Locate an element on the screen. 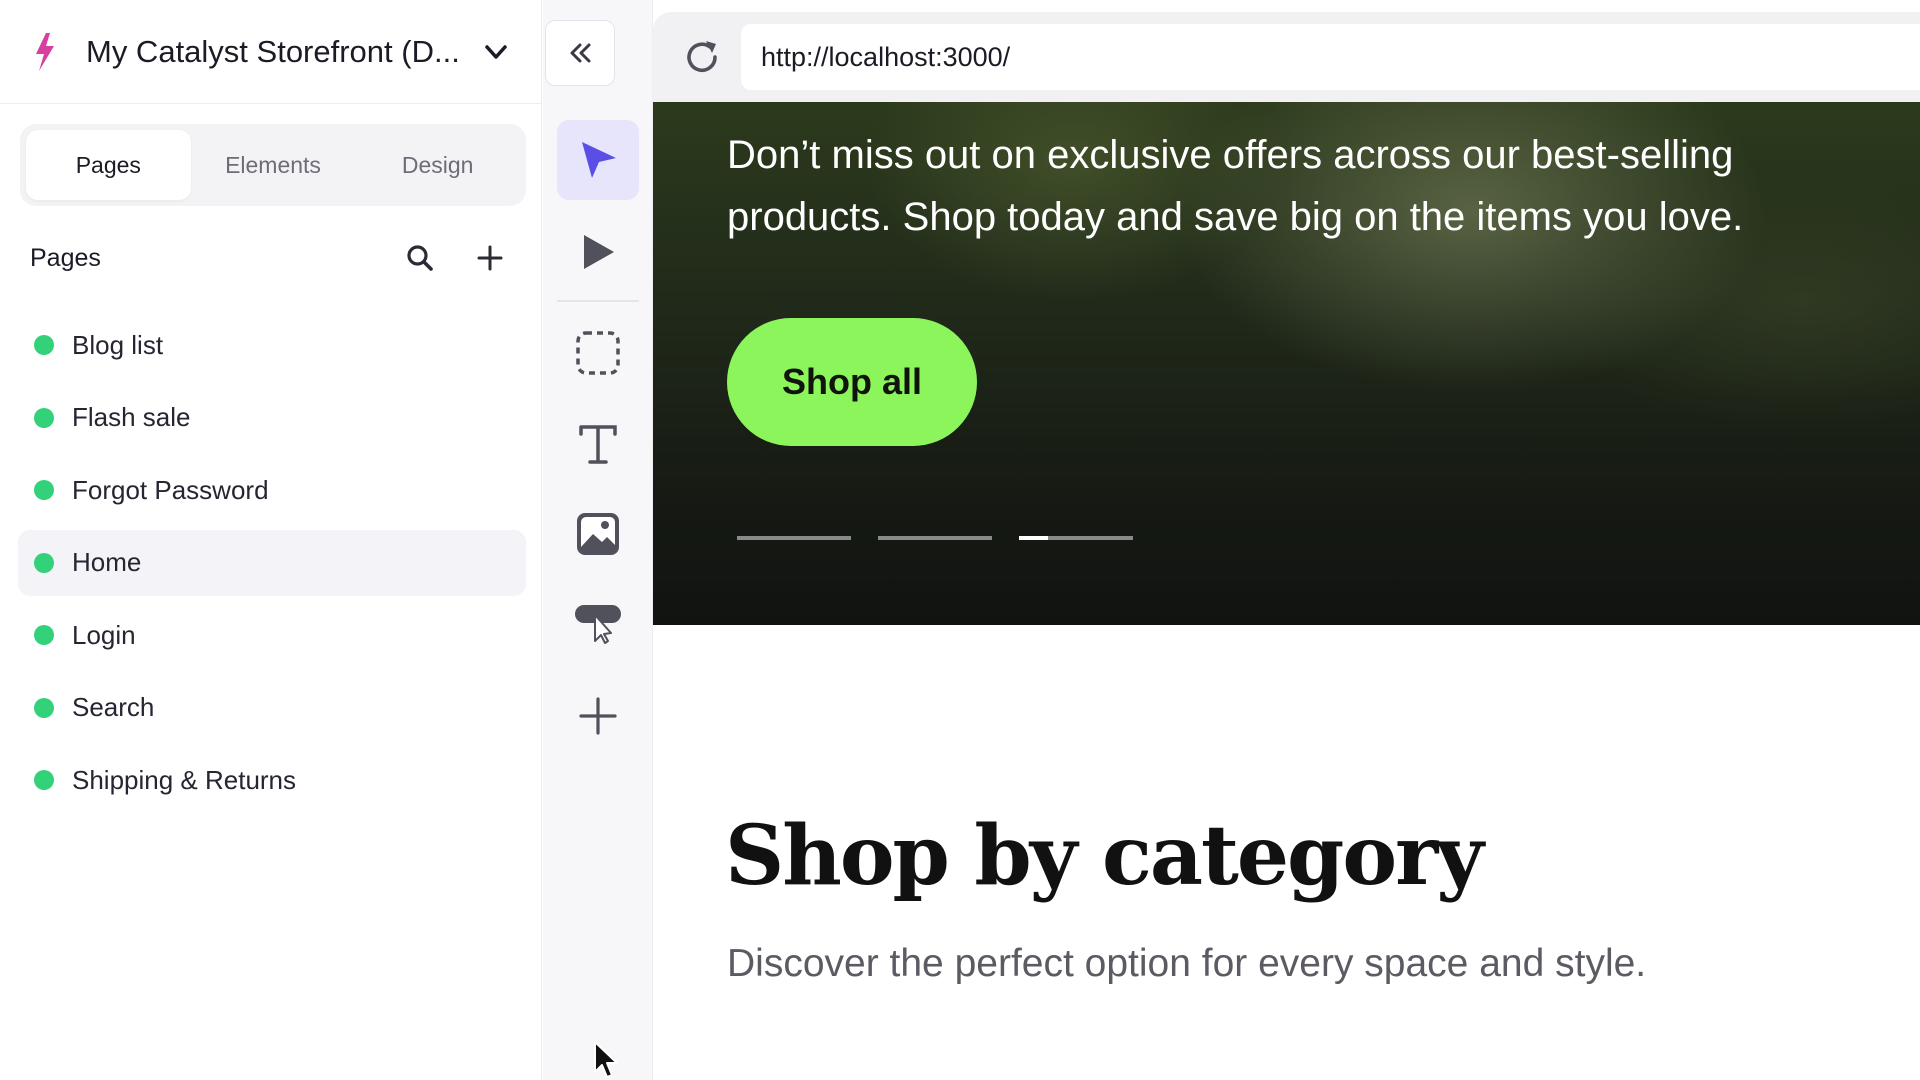 The height and width of the screenshot is (1080, 1920). tab-elements: Elements is located at coordinates (273, 165).